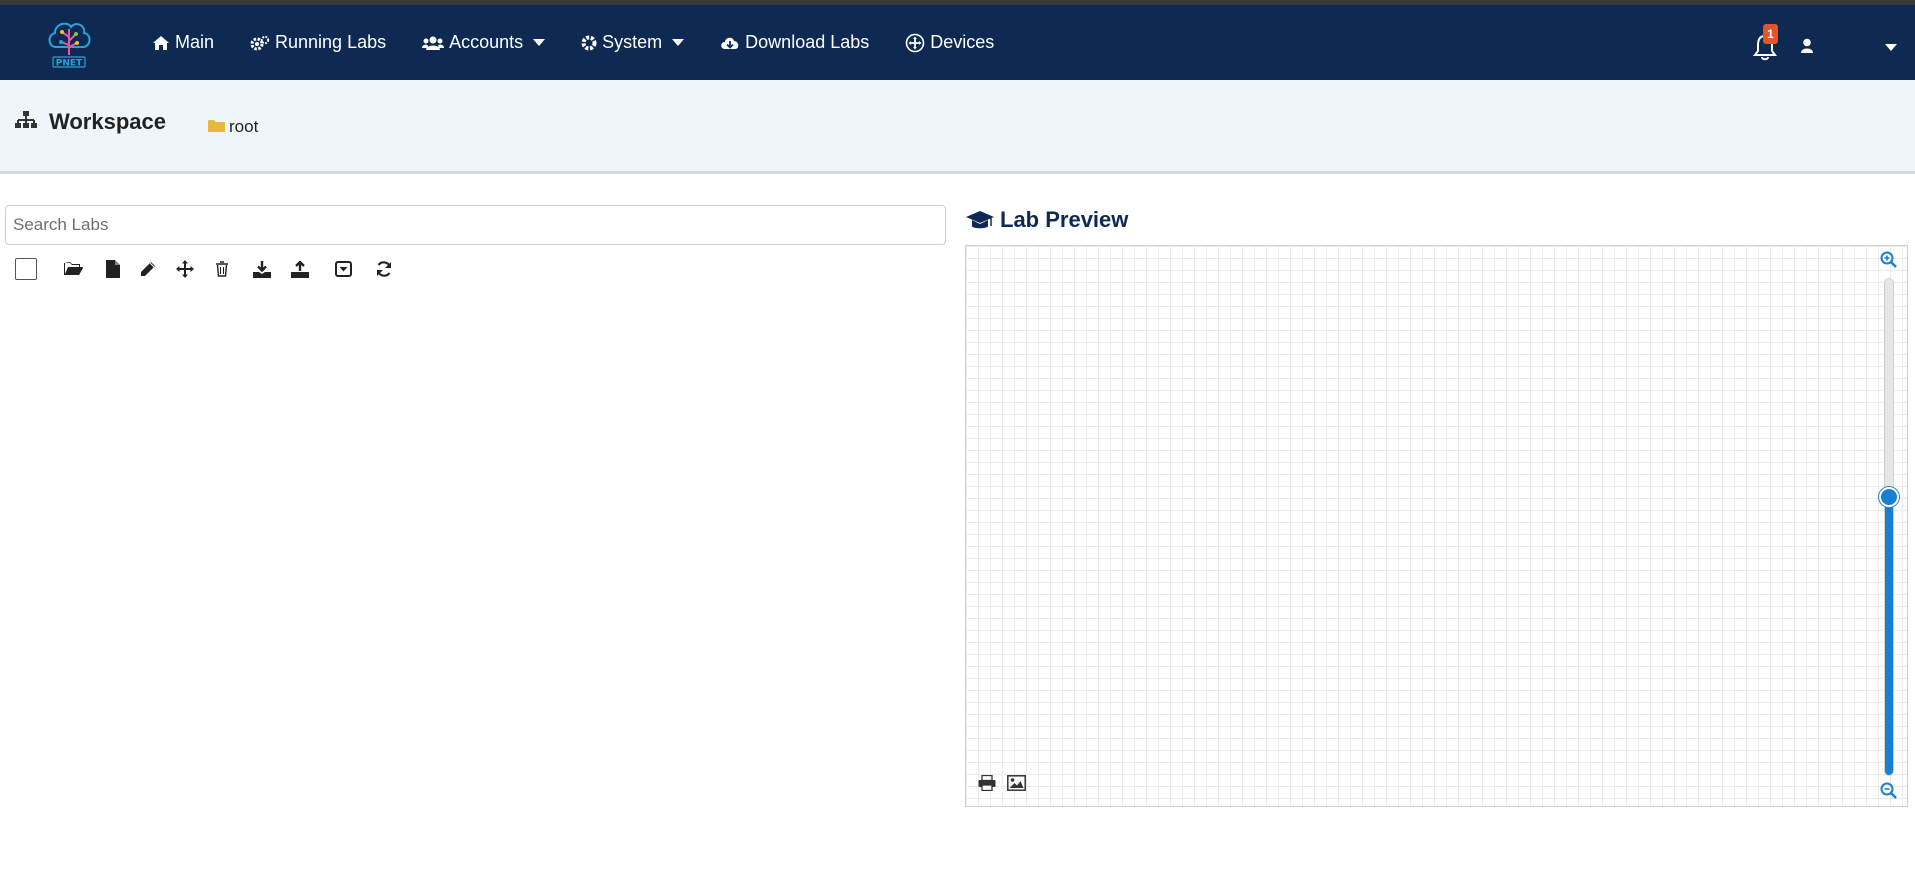 The width and height of the screenshot is (1915, 872). I want to click on zoom-in-icon, so click(1888, 259).